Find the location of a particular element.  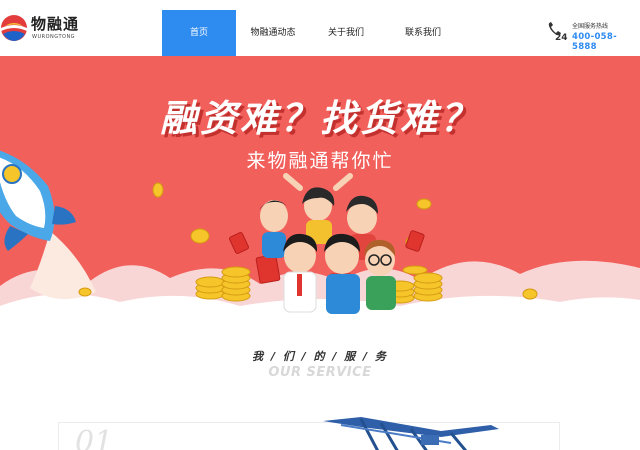

service-hotline: 24 全国服务热线 400-058-5888 is located at coordinates (593, 36).